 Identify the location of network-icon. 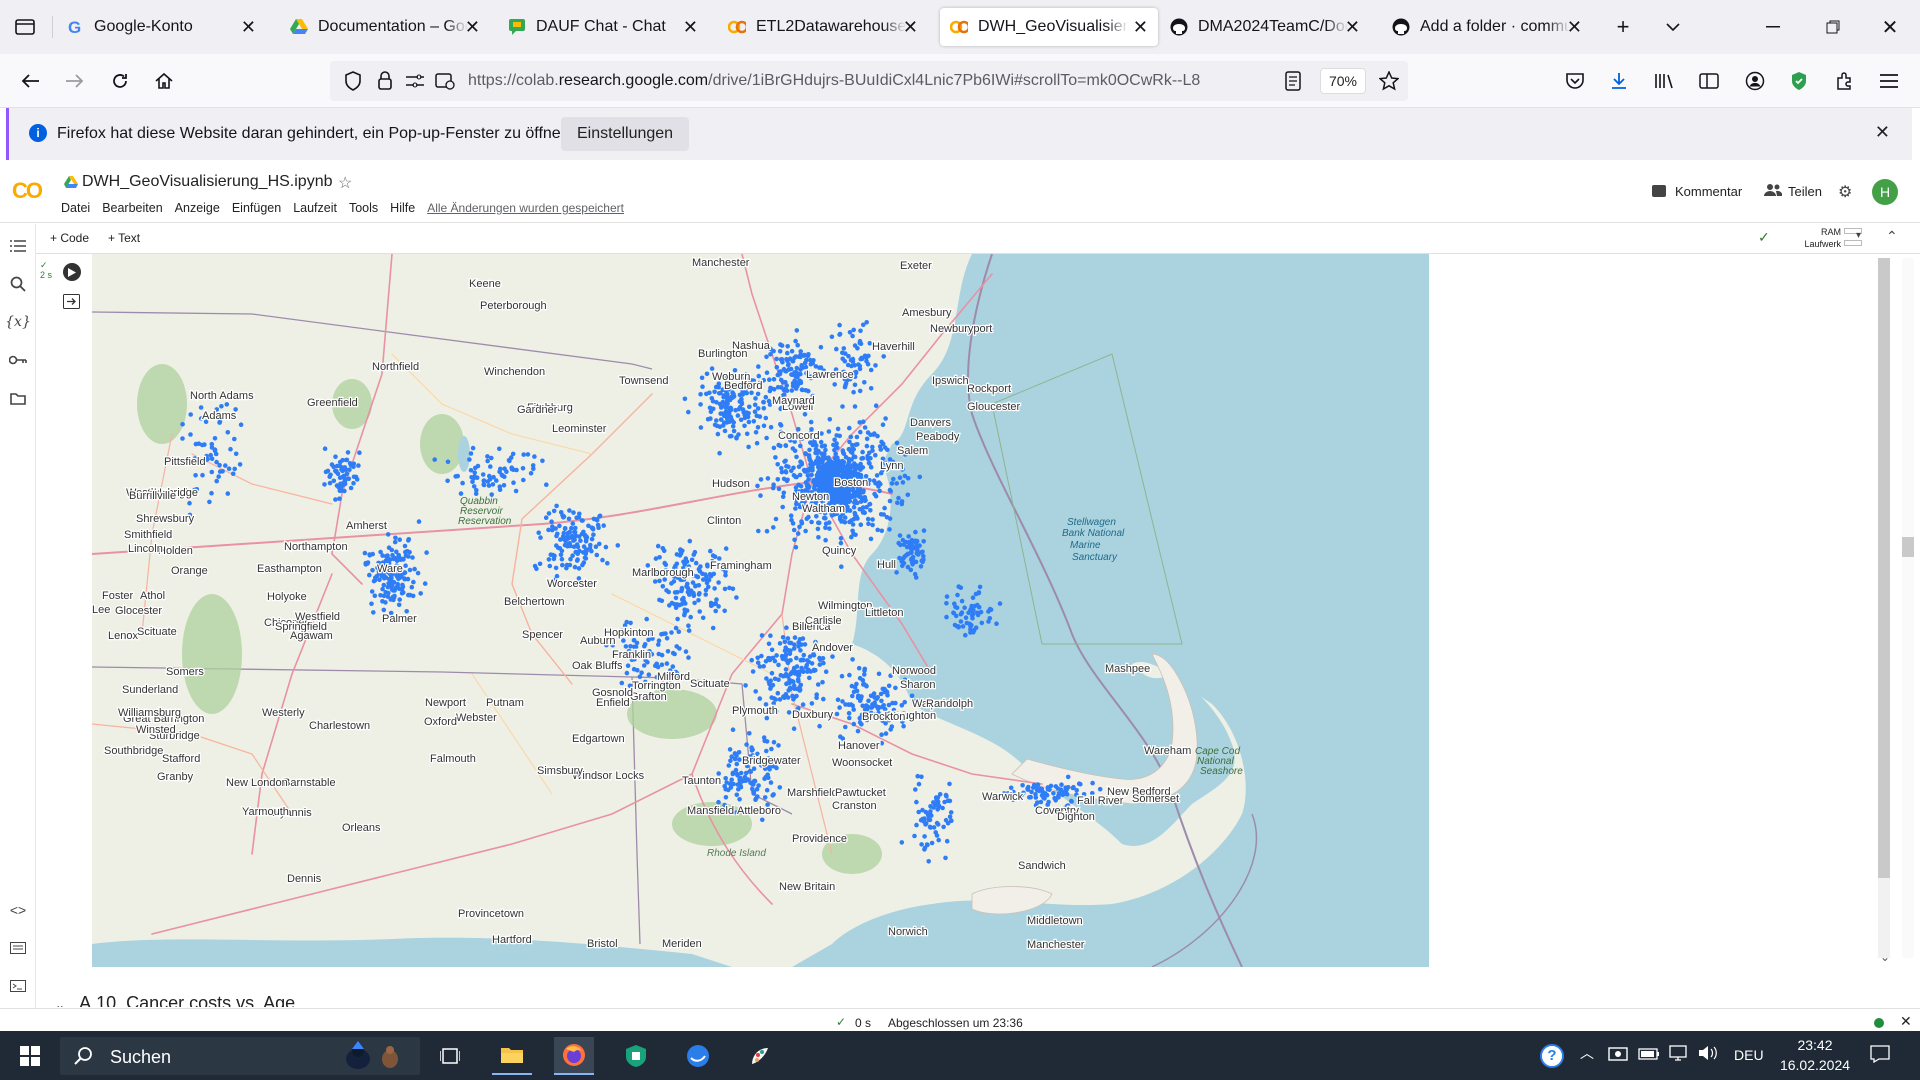
(1678, 1054).